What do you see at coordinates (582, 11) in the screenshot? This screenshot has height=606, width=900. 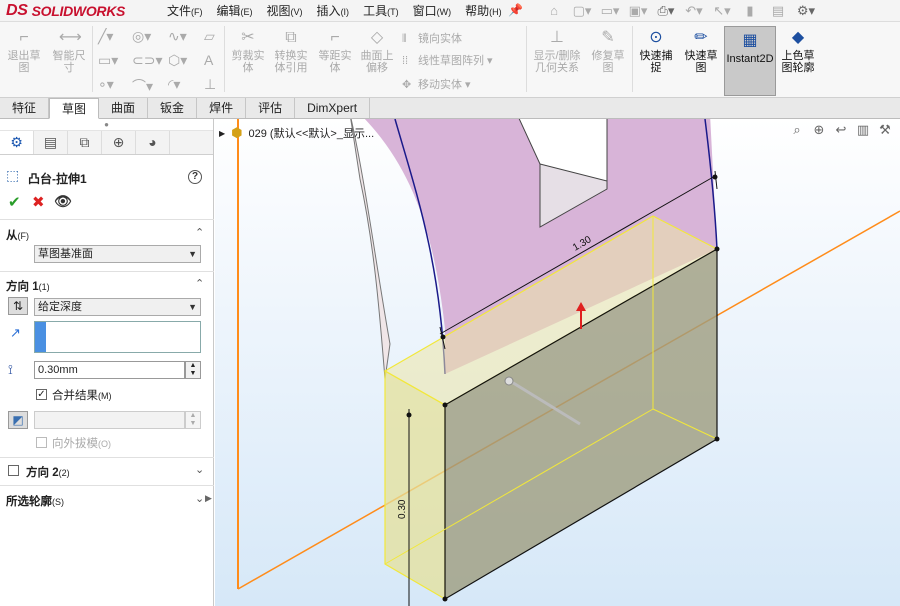 I see `new-icon: ▢▾` at bounding box center [582, 11].